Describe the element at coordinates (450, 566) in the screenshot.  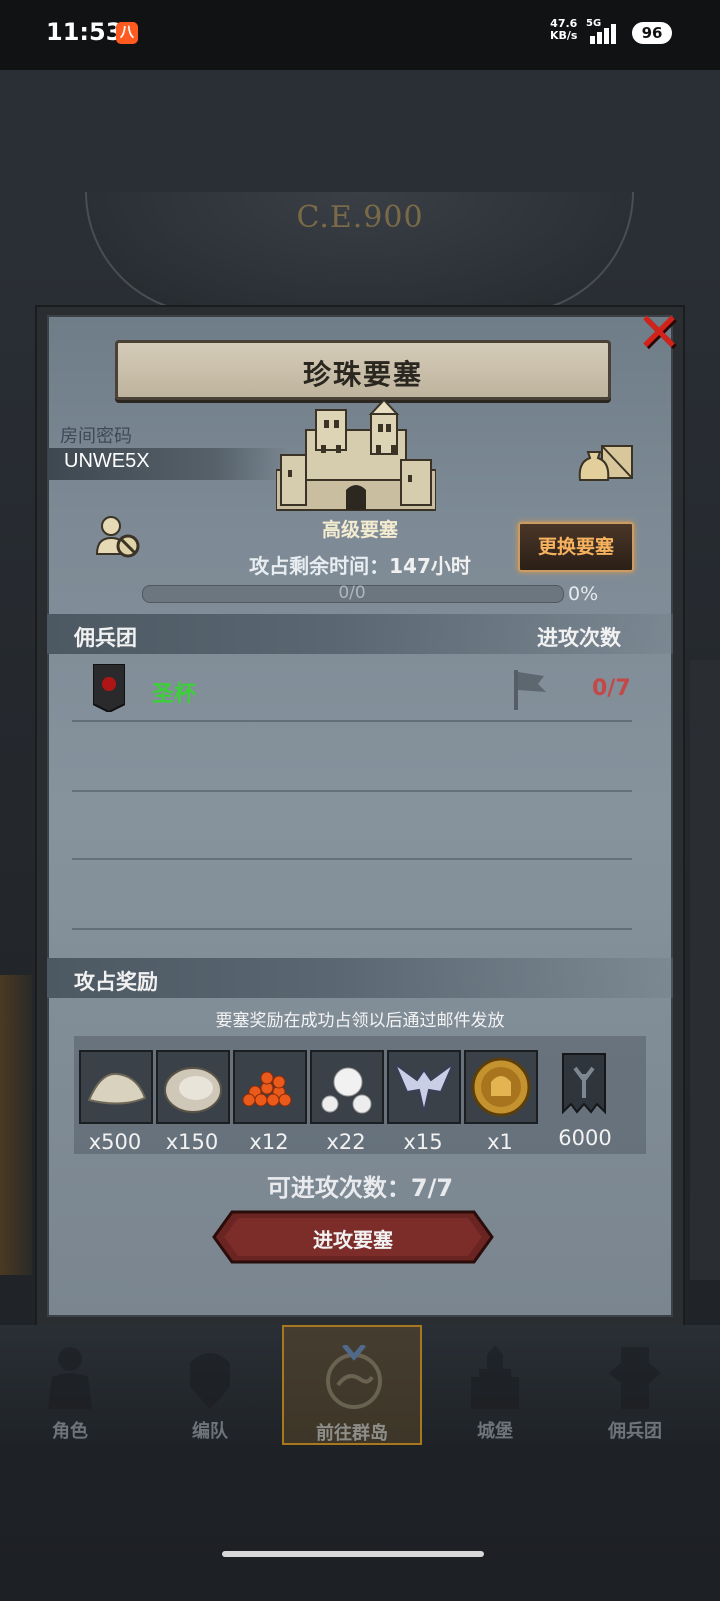
I see `time-left-unit: 小时` at that location.